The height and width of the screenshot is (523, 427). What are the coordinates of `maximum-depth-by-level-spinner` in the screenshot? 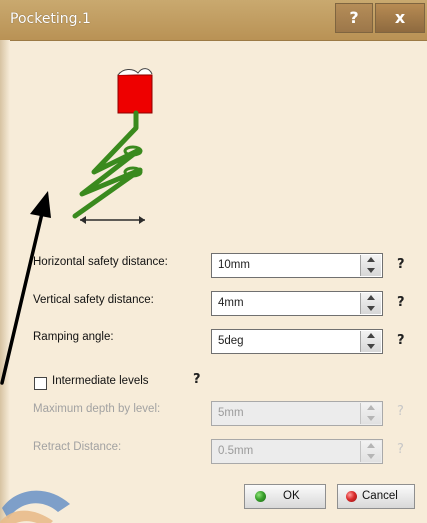 It's located at (370, 413).